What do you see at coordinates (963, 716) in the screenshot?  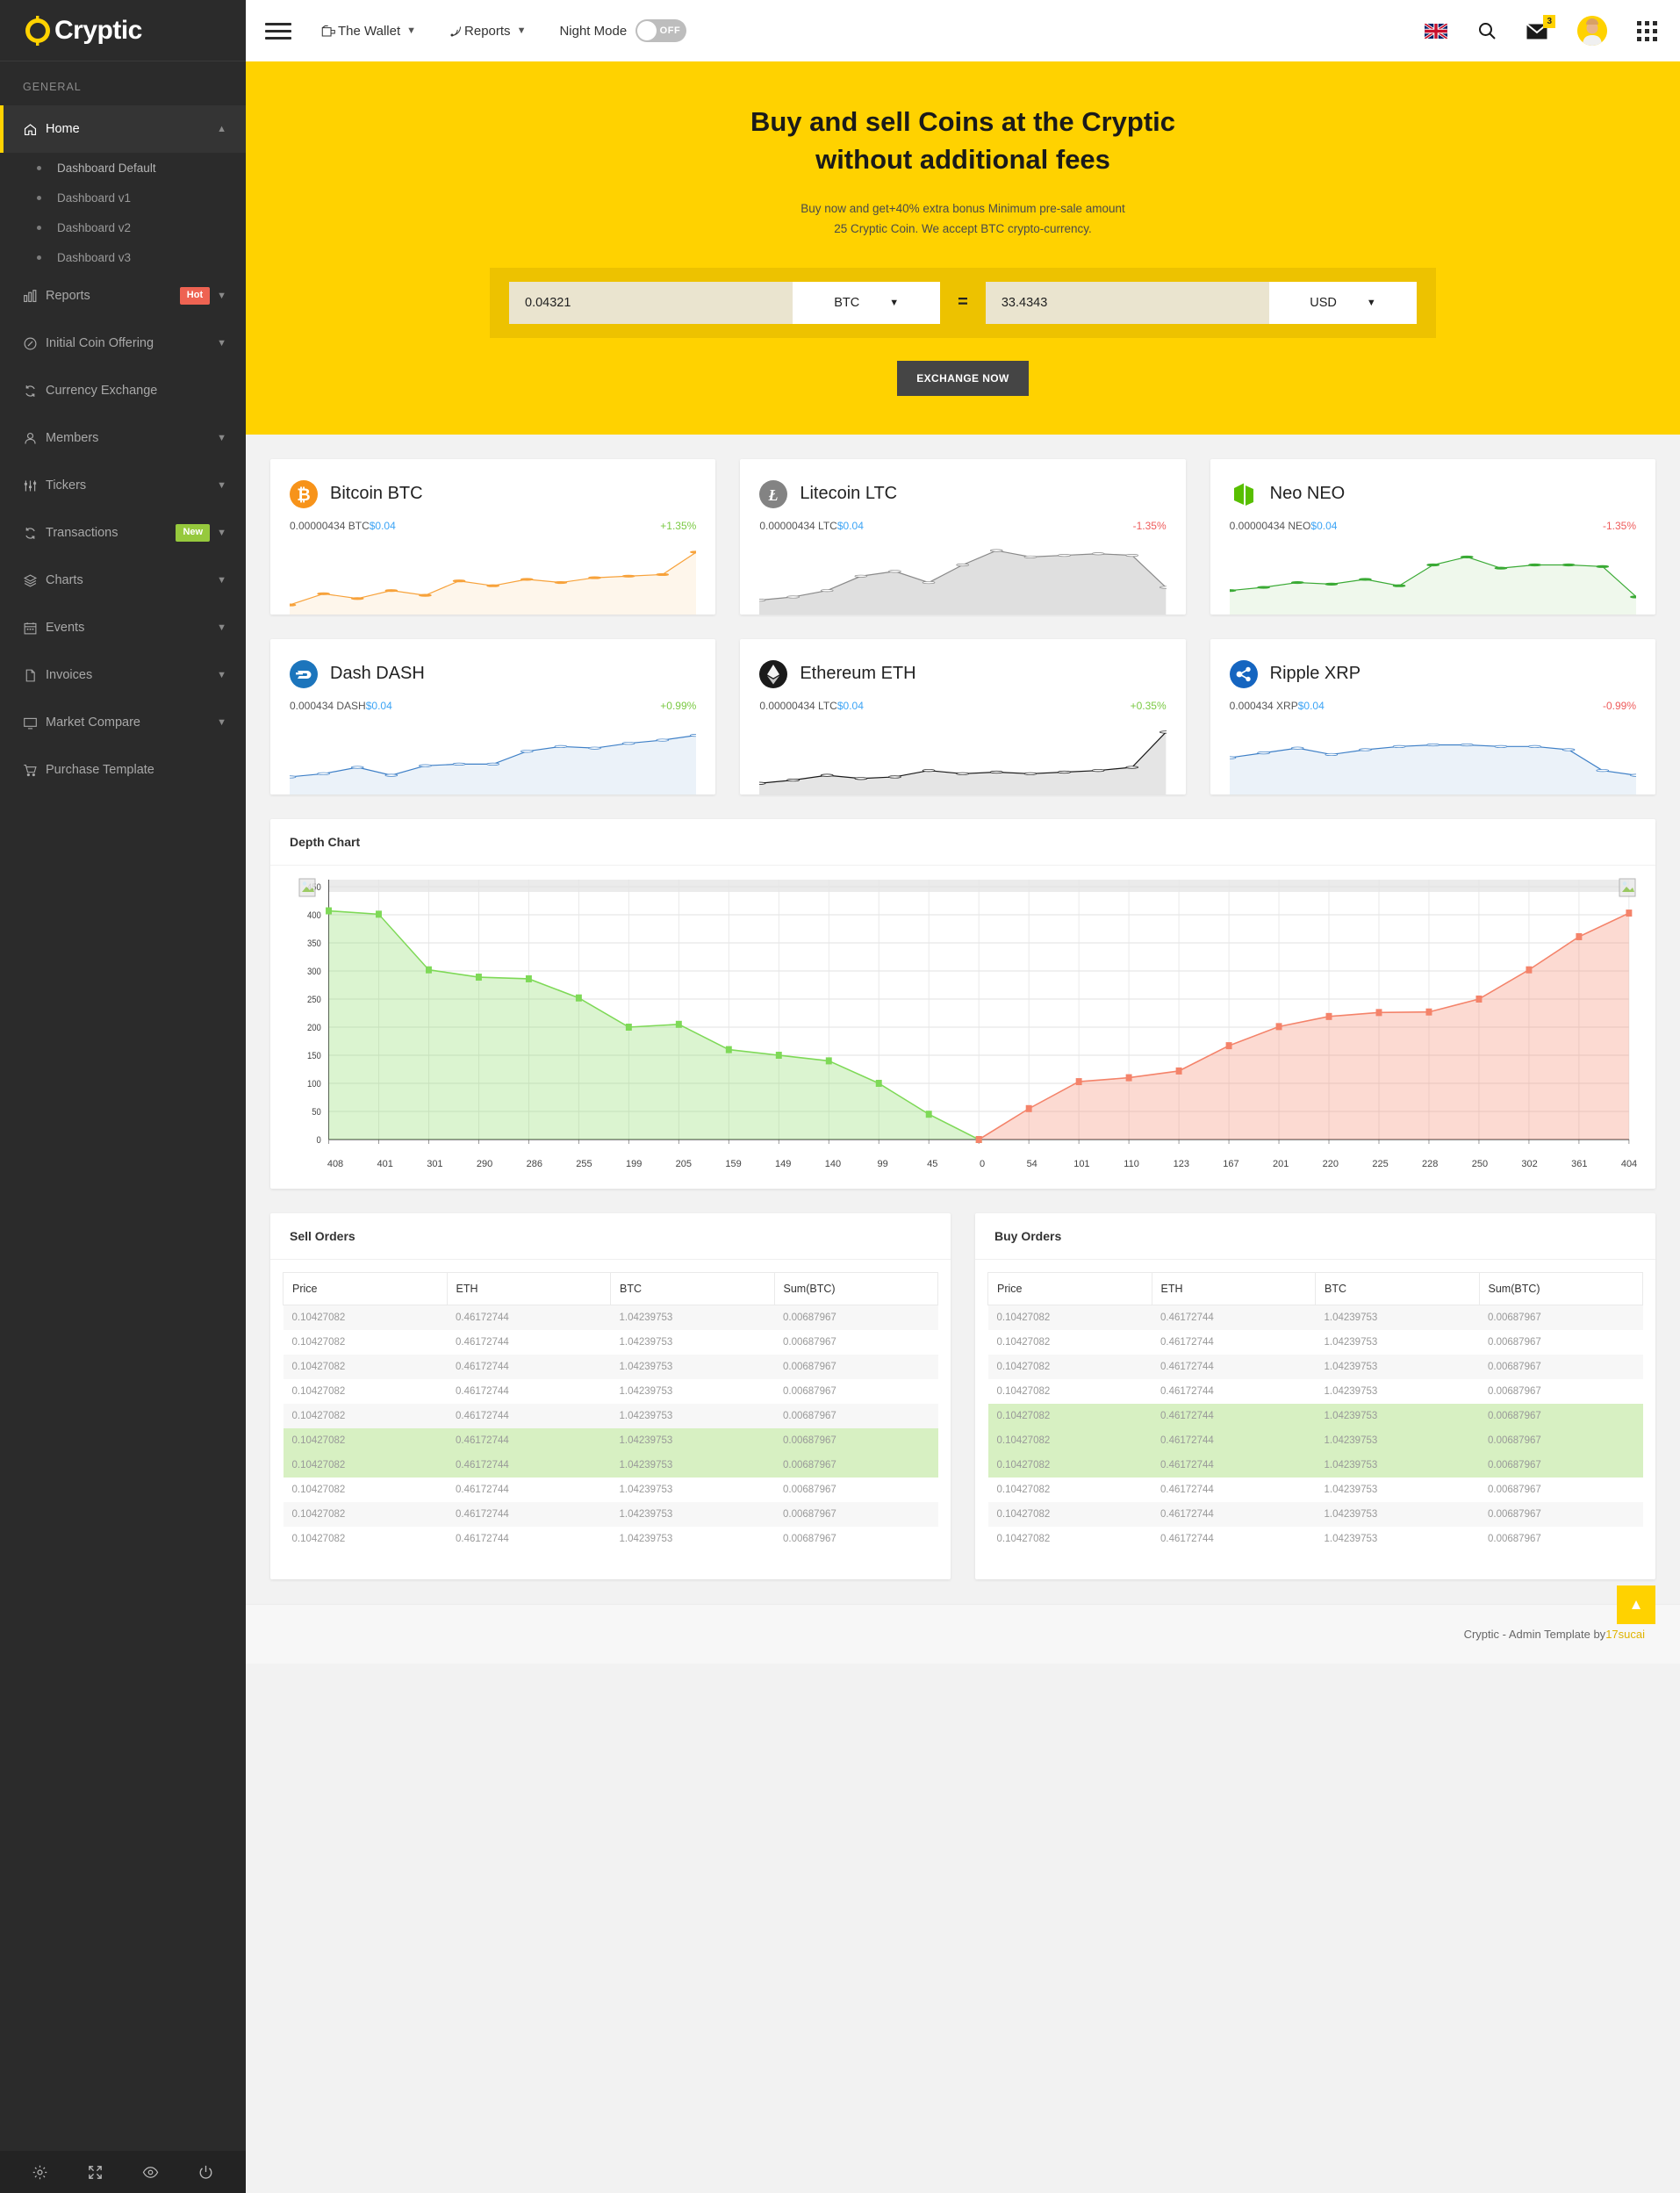 I see `coin-card: Ethereum ETH 0.00000434 LTC $0.04 +0.35%` at bounding box center [963, 716].